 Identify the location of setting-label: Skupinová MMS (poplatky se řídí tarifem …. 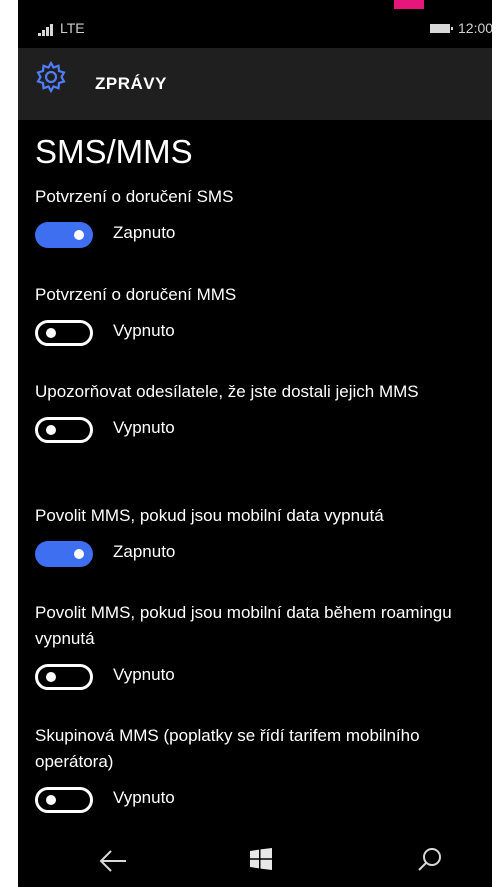
(227, 748).